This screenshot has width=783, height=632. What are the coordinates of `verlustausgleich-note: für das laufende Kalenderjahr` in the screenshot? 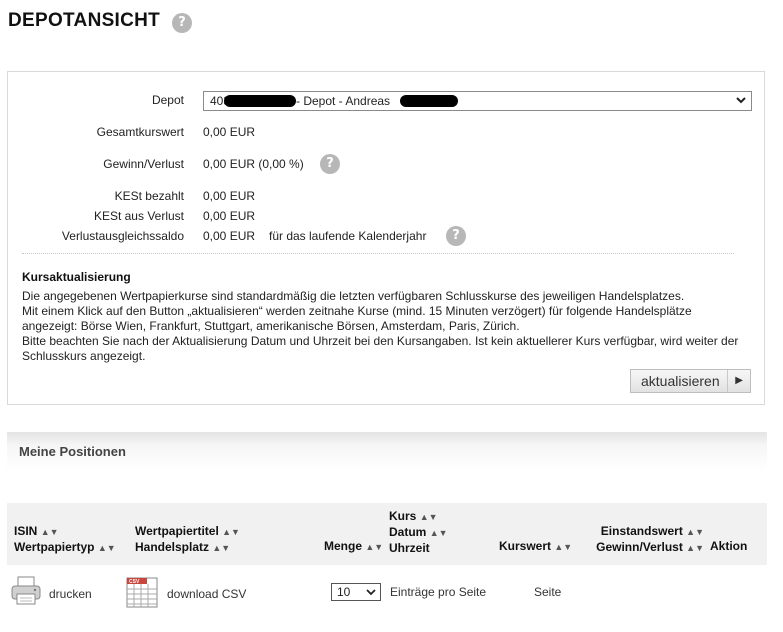 It's located at (348, 236).